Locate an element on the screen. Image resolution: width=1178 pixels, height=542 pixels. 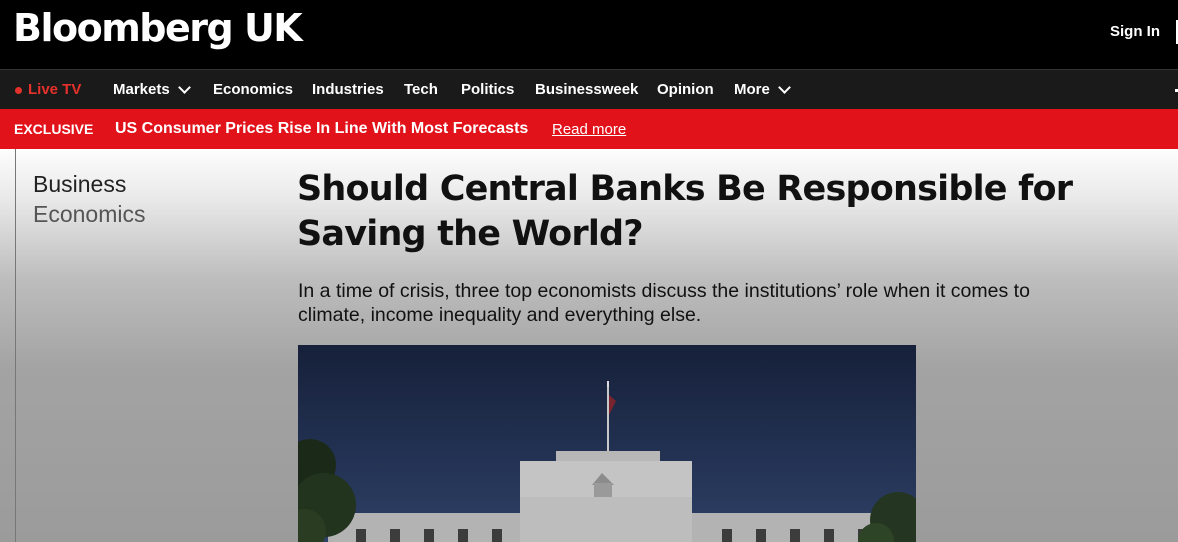
nav-politics-label: Politics is located at coordinates (488, 89).